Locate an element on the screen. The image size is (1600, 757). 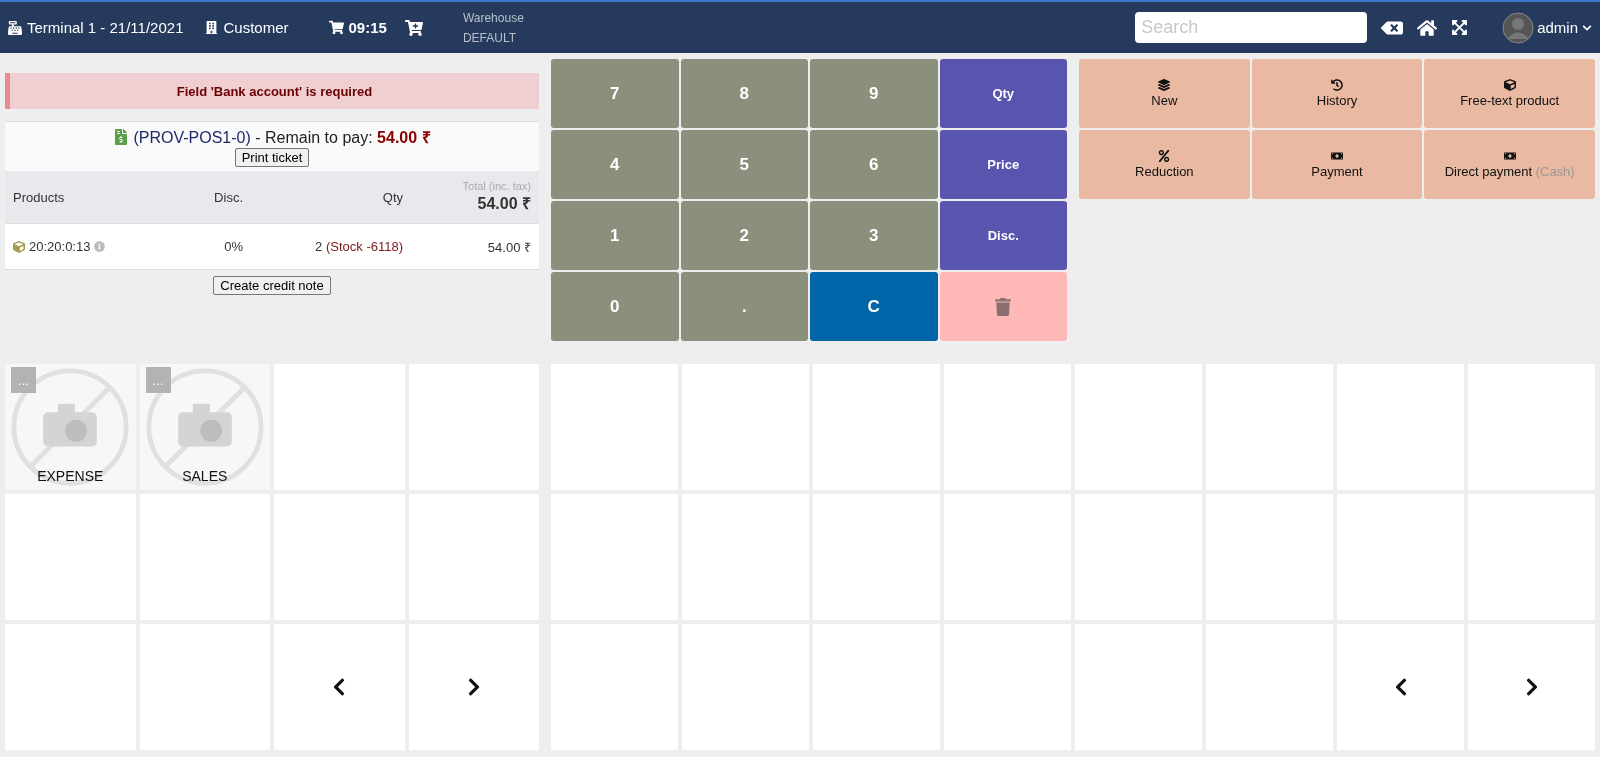
print-ticket-button: Print ticket is located at coordinates (272, 157).